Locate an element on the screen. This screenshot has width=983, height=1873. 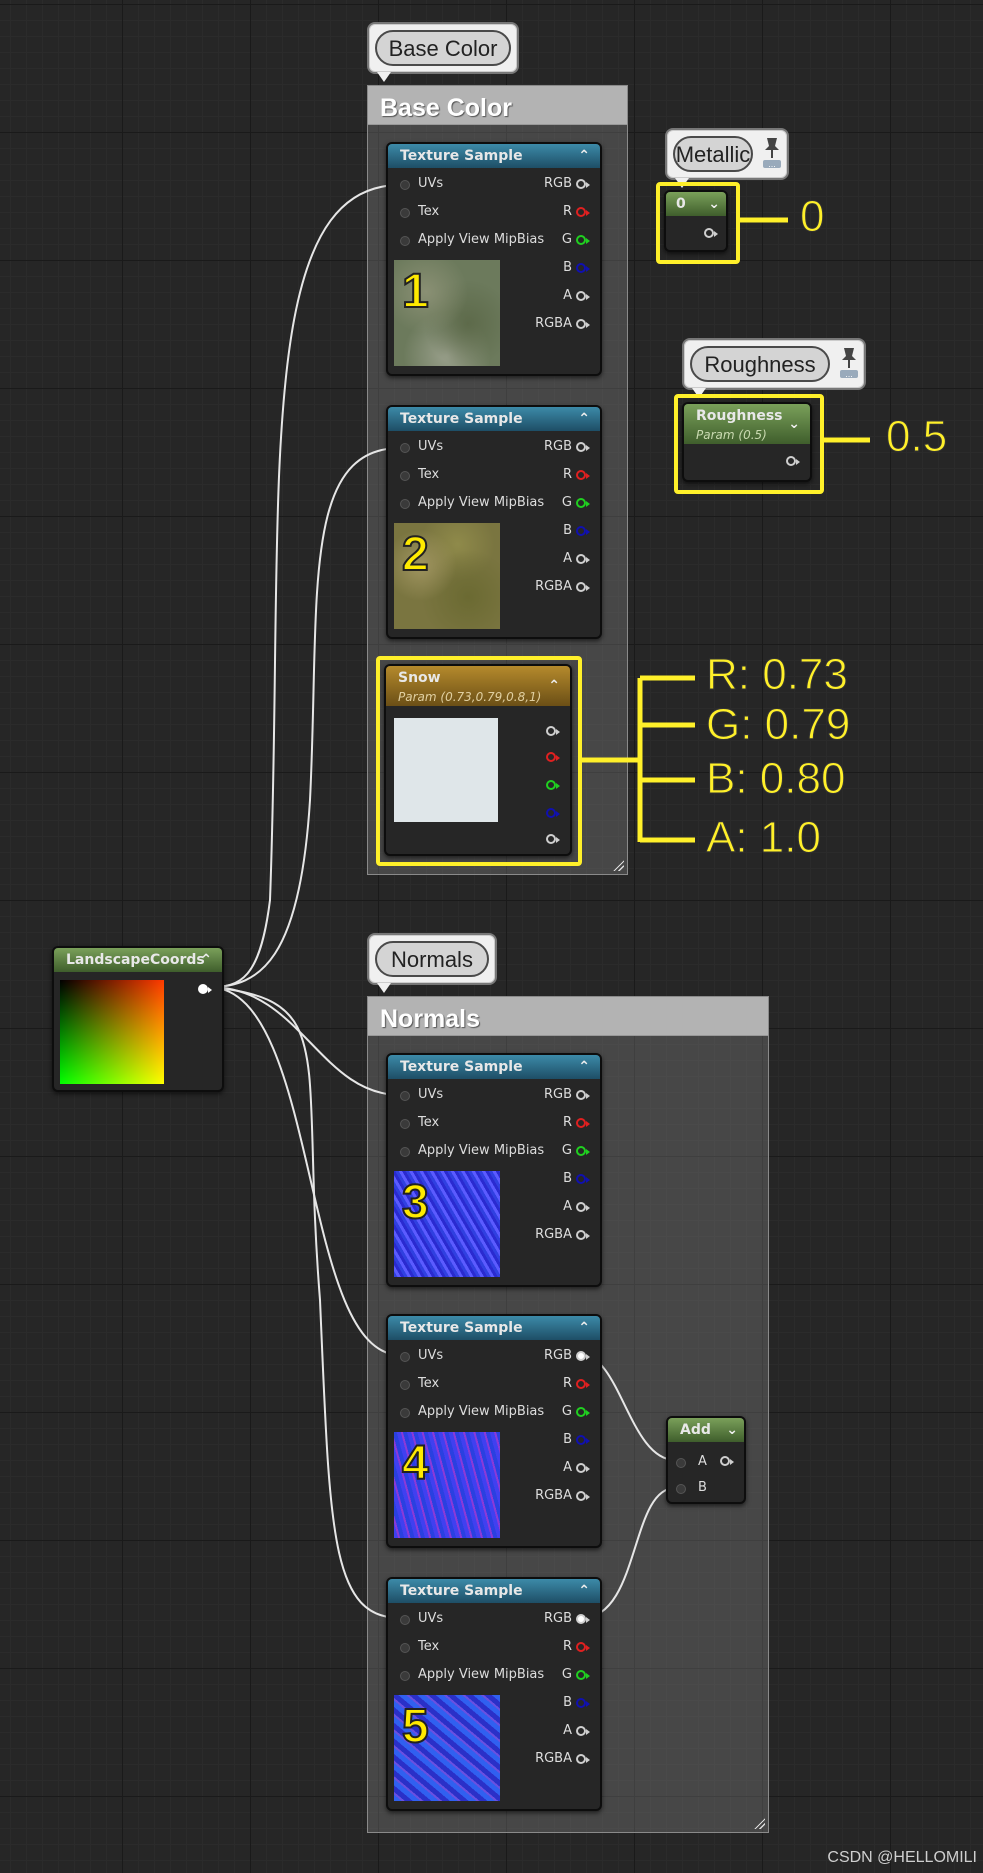
node-header: 0 ⌄ is located at coordinates (696, 204).